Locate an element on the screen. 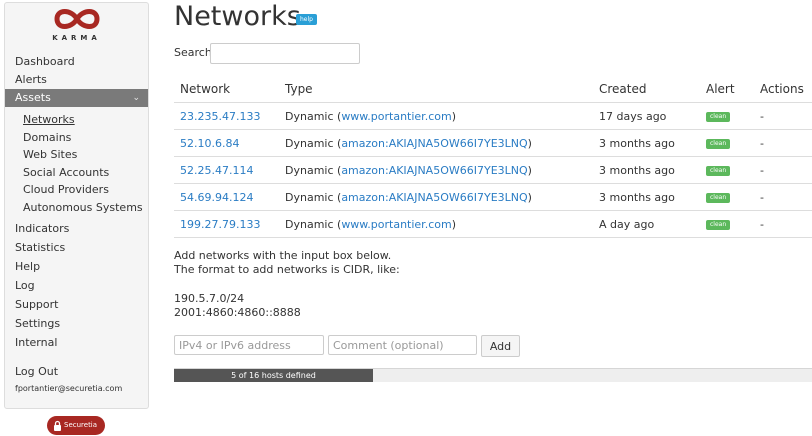  sidebar-subitem-domains: Domains is located at coordinates (47, 137).